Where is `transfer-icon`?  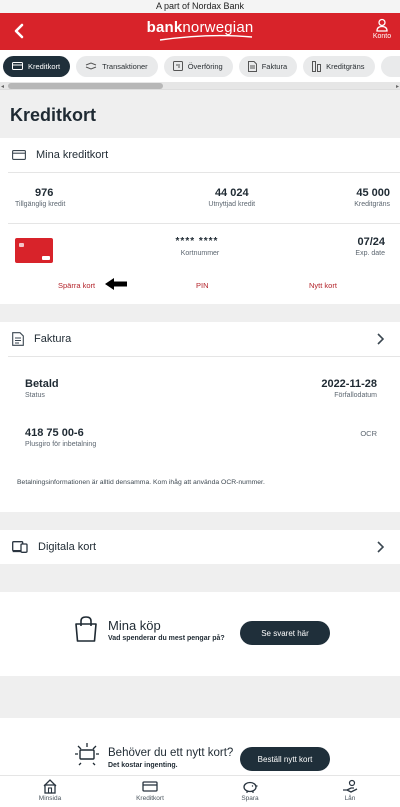
transfer-icon is located at coordinates (177, 66).